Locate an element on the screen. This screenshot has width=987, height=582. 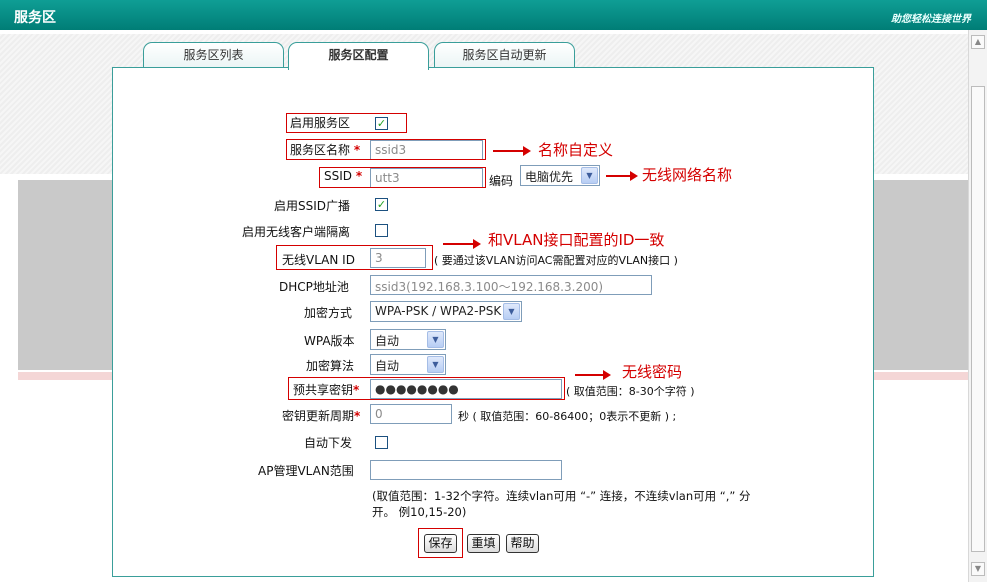
encryption-algorithm-label: 加密算法 is located at coordinates (330, 366).